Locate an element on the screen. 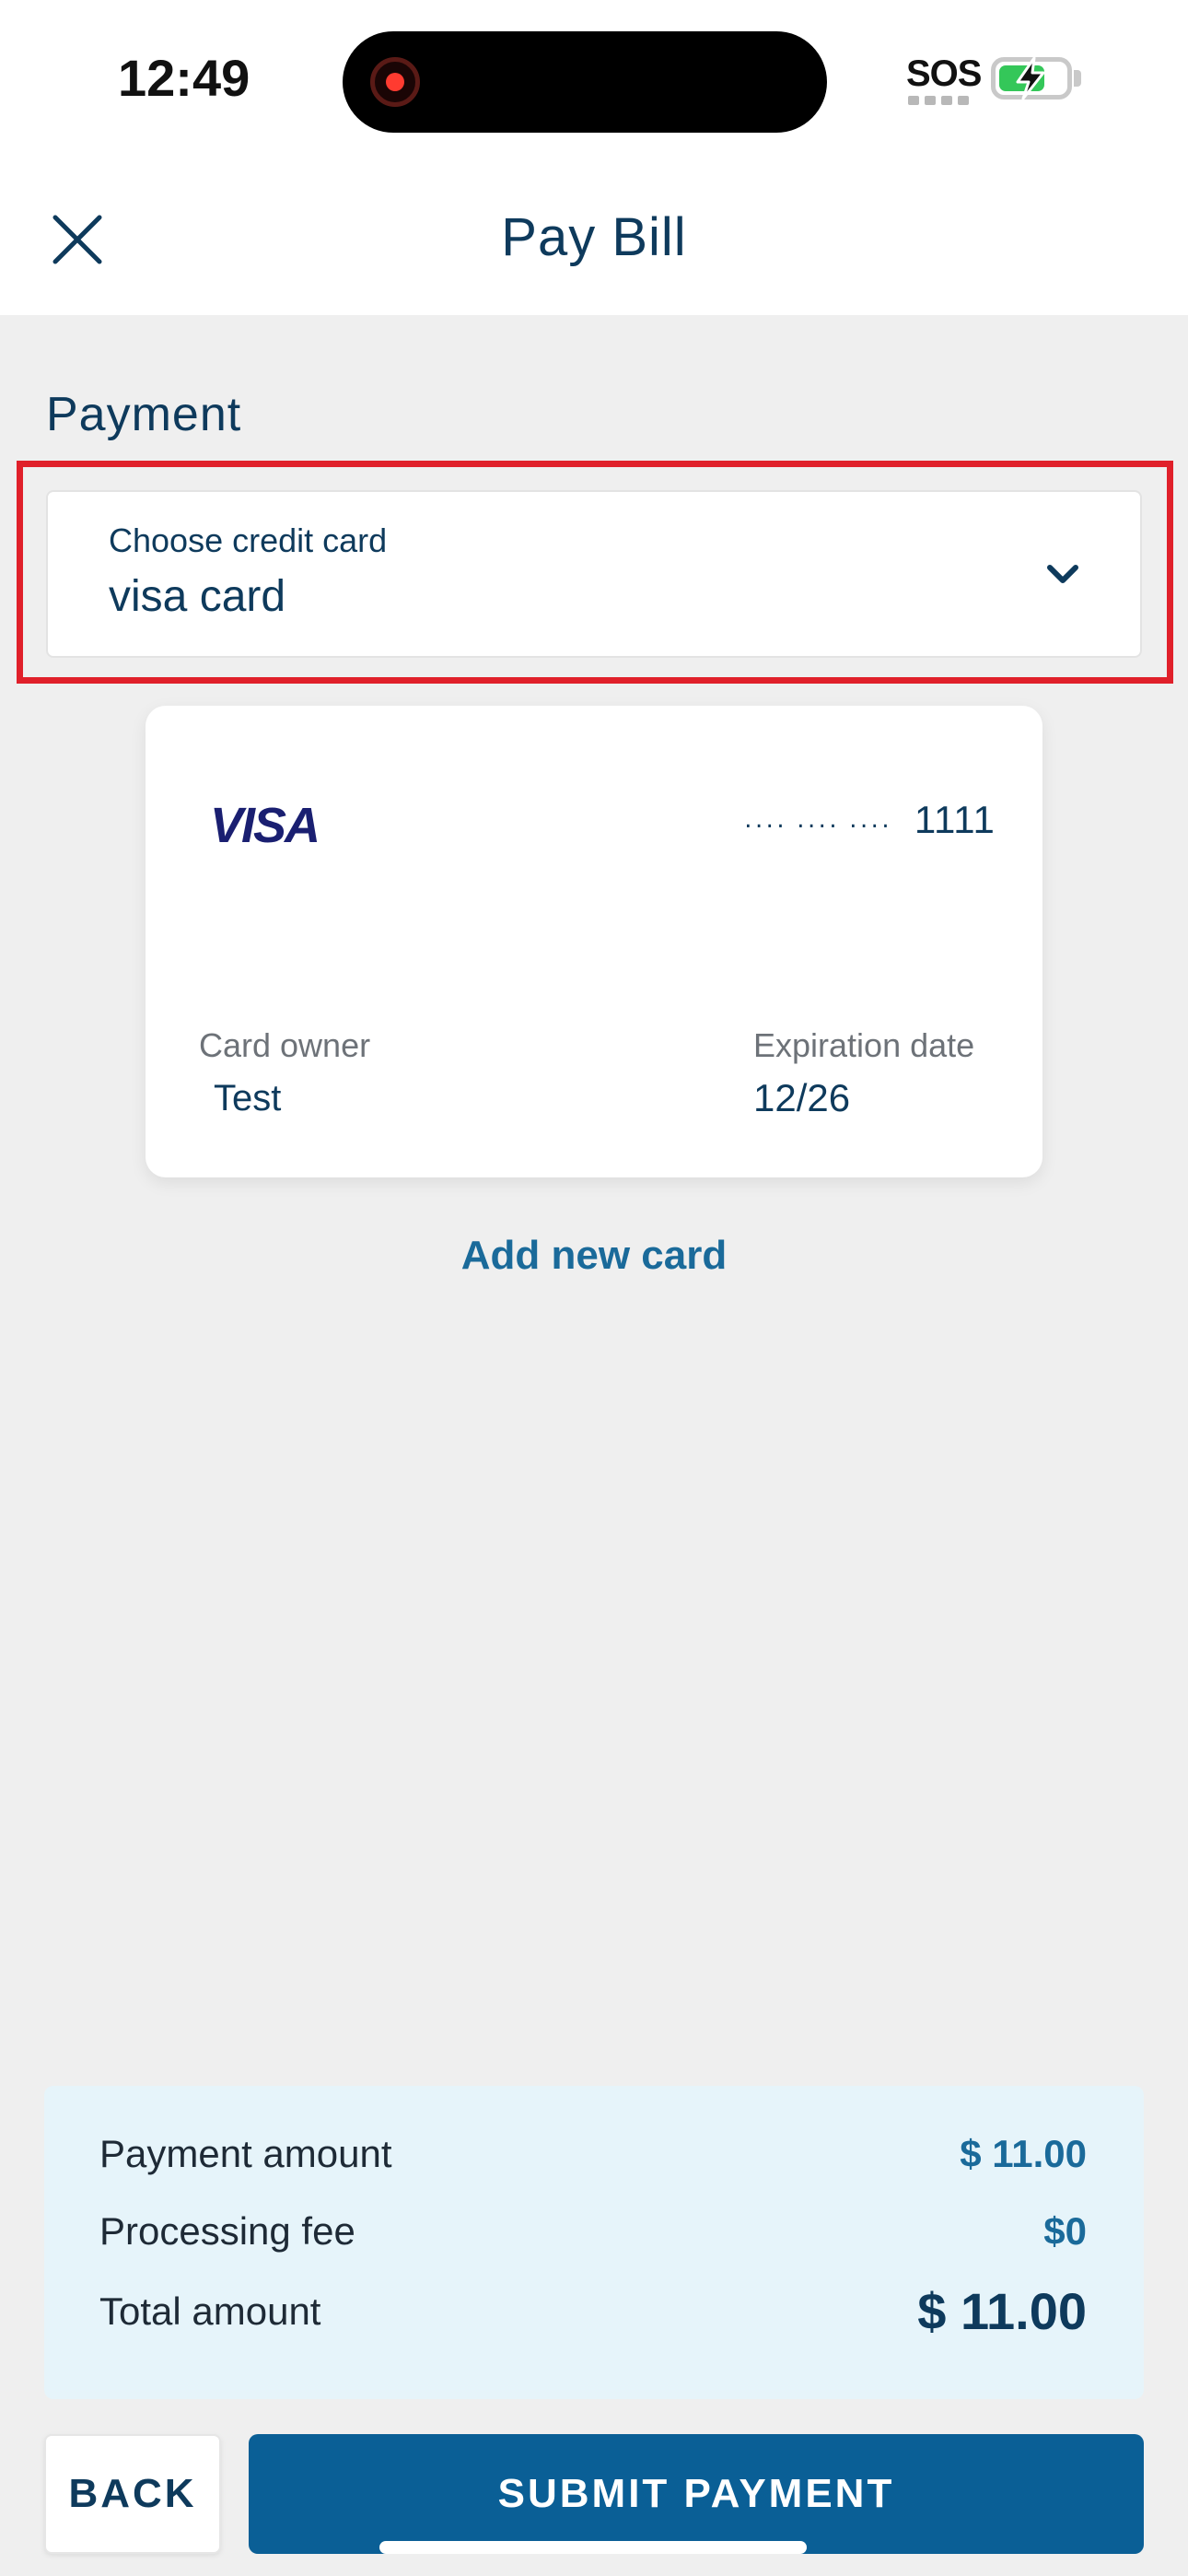  payment-amount-label: Payment amount is located at coordinates (246, 2153).